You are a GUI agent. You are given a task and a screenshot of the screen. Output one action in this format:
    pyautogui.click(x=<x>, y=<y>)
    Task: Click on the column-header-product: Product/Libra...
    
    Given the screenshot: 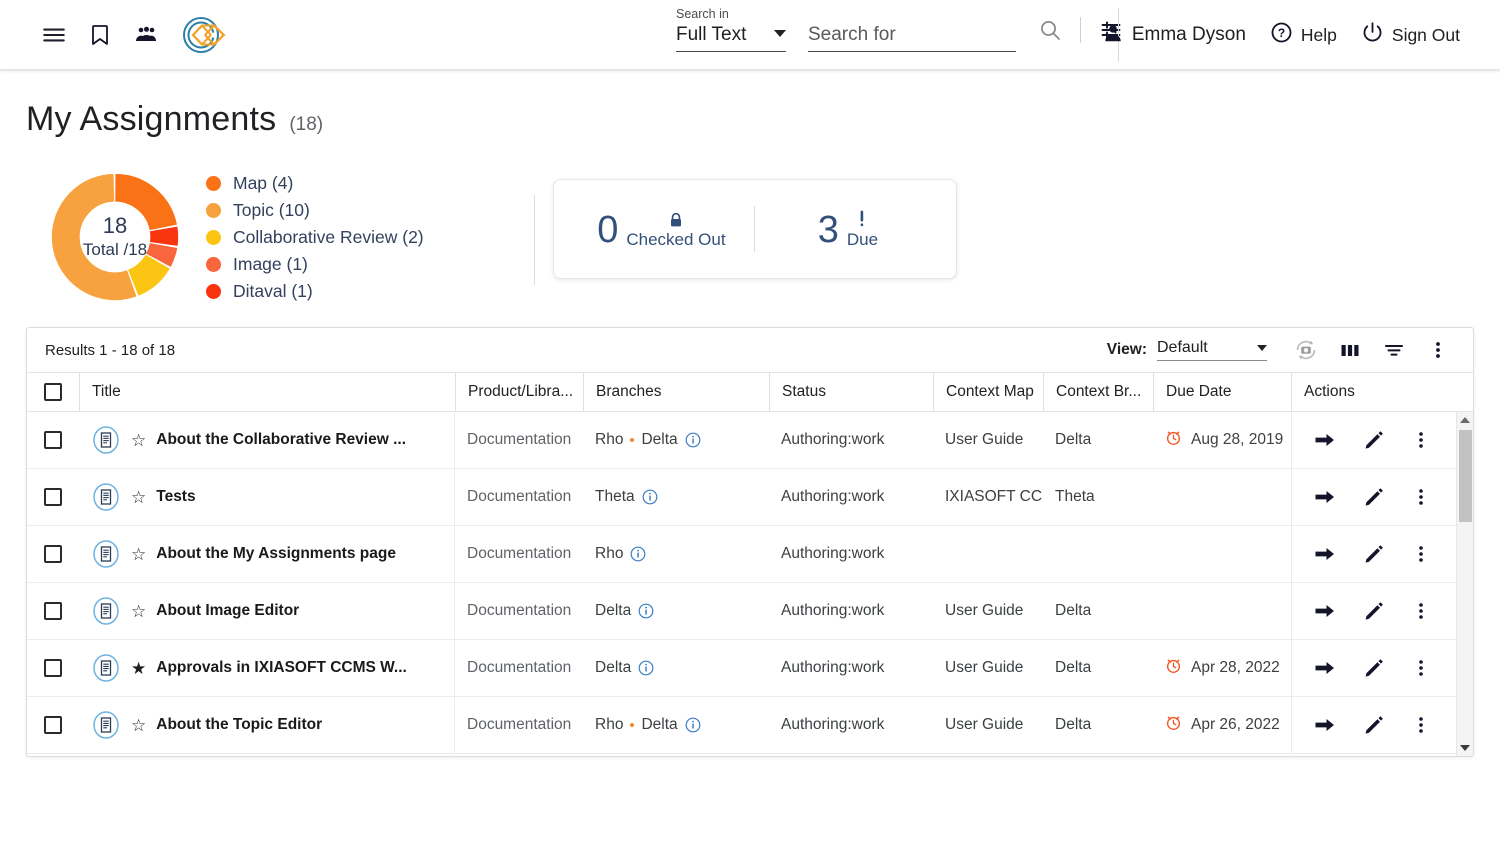 What is the action you would take?
    pyautogui.click(x=519, y=392)
    